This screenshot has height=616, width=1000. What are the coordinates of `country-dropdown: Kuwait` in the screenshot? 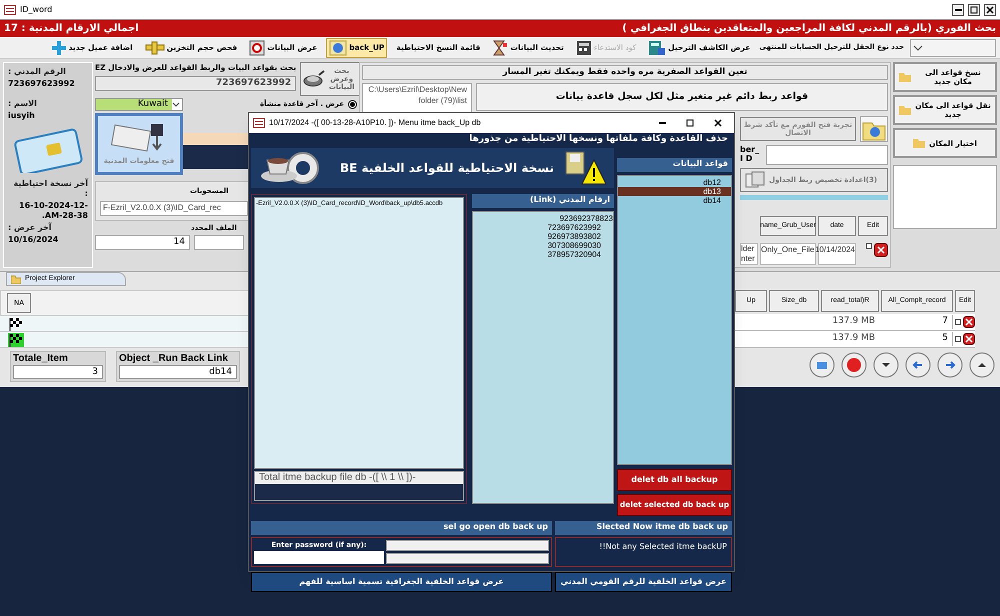 It's located at (139, 104).